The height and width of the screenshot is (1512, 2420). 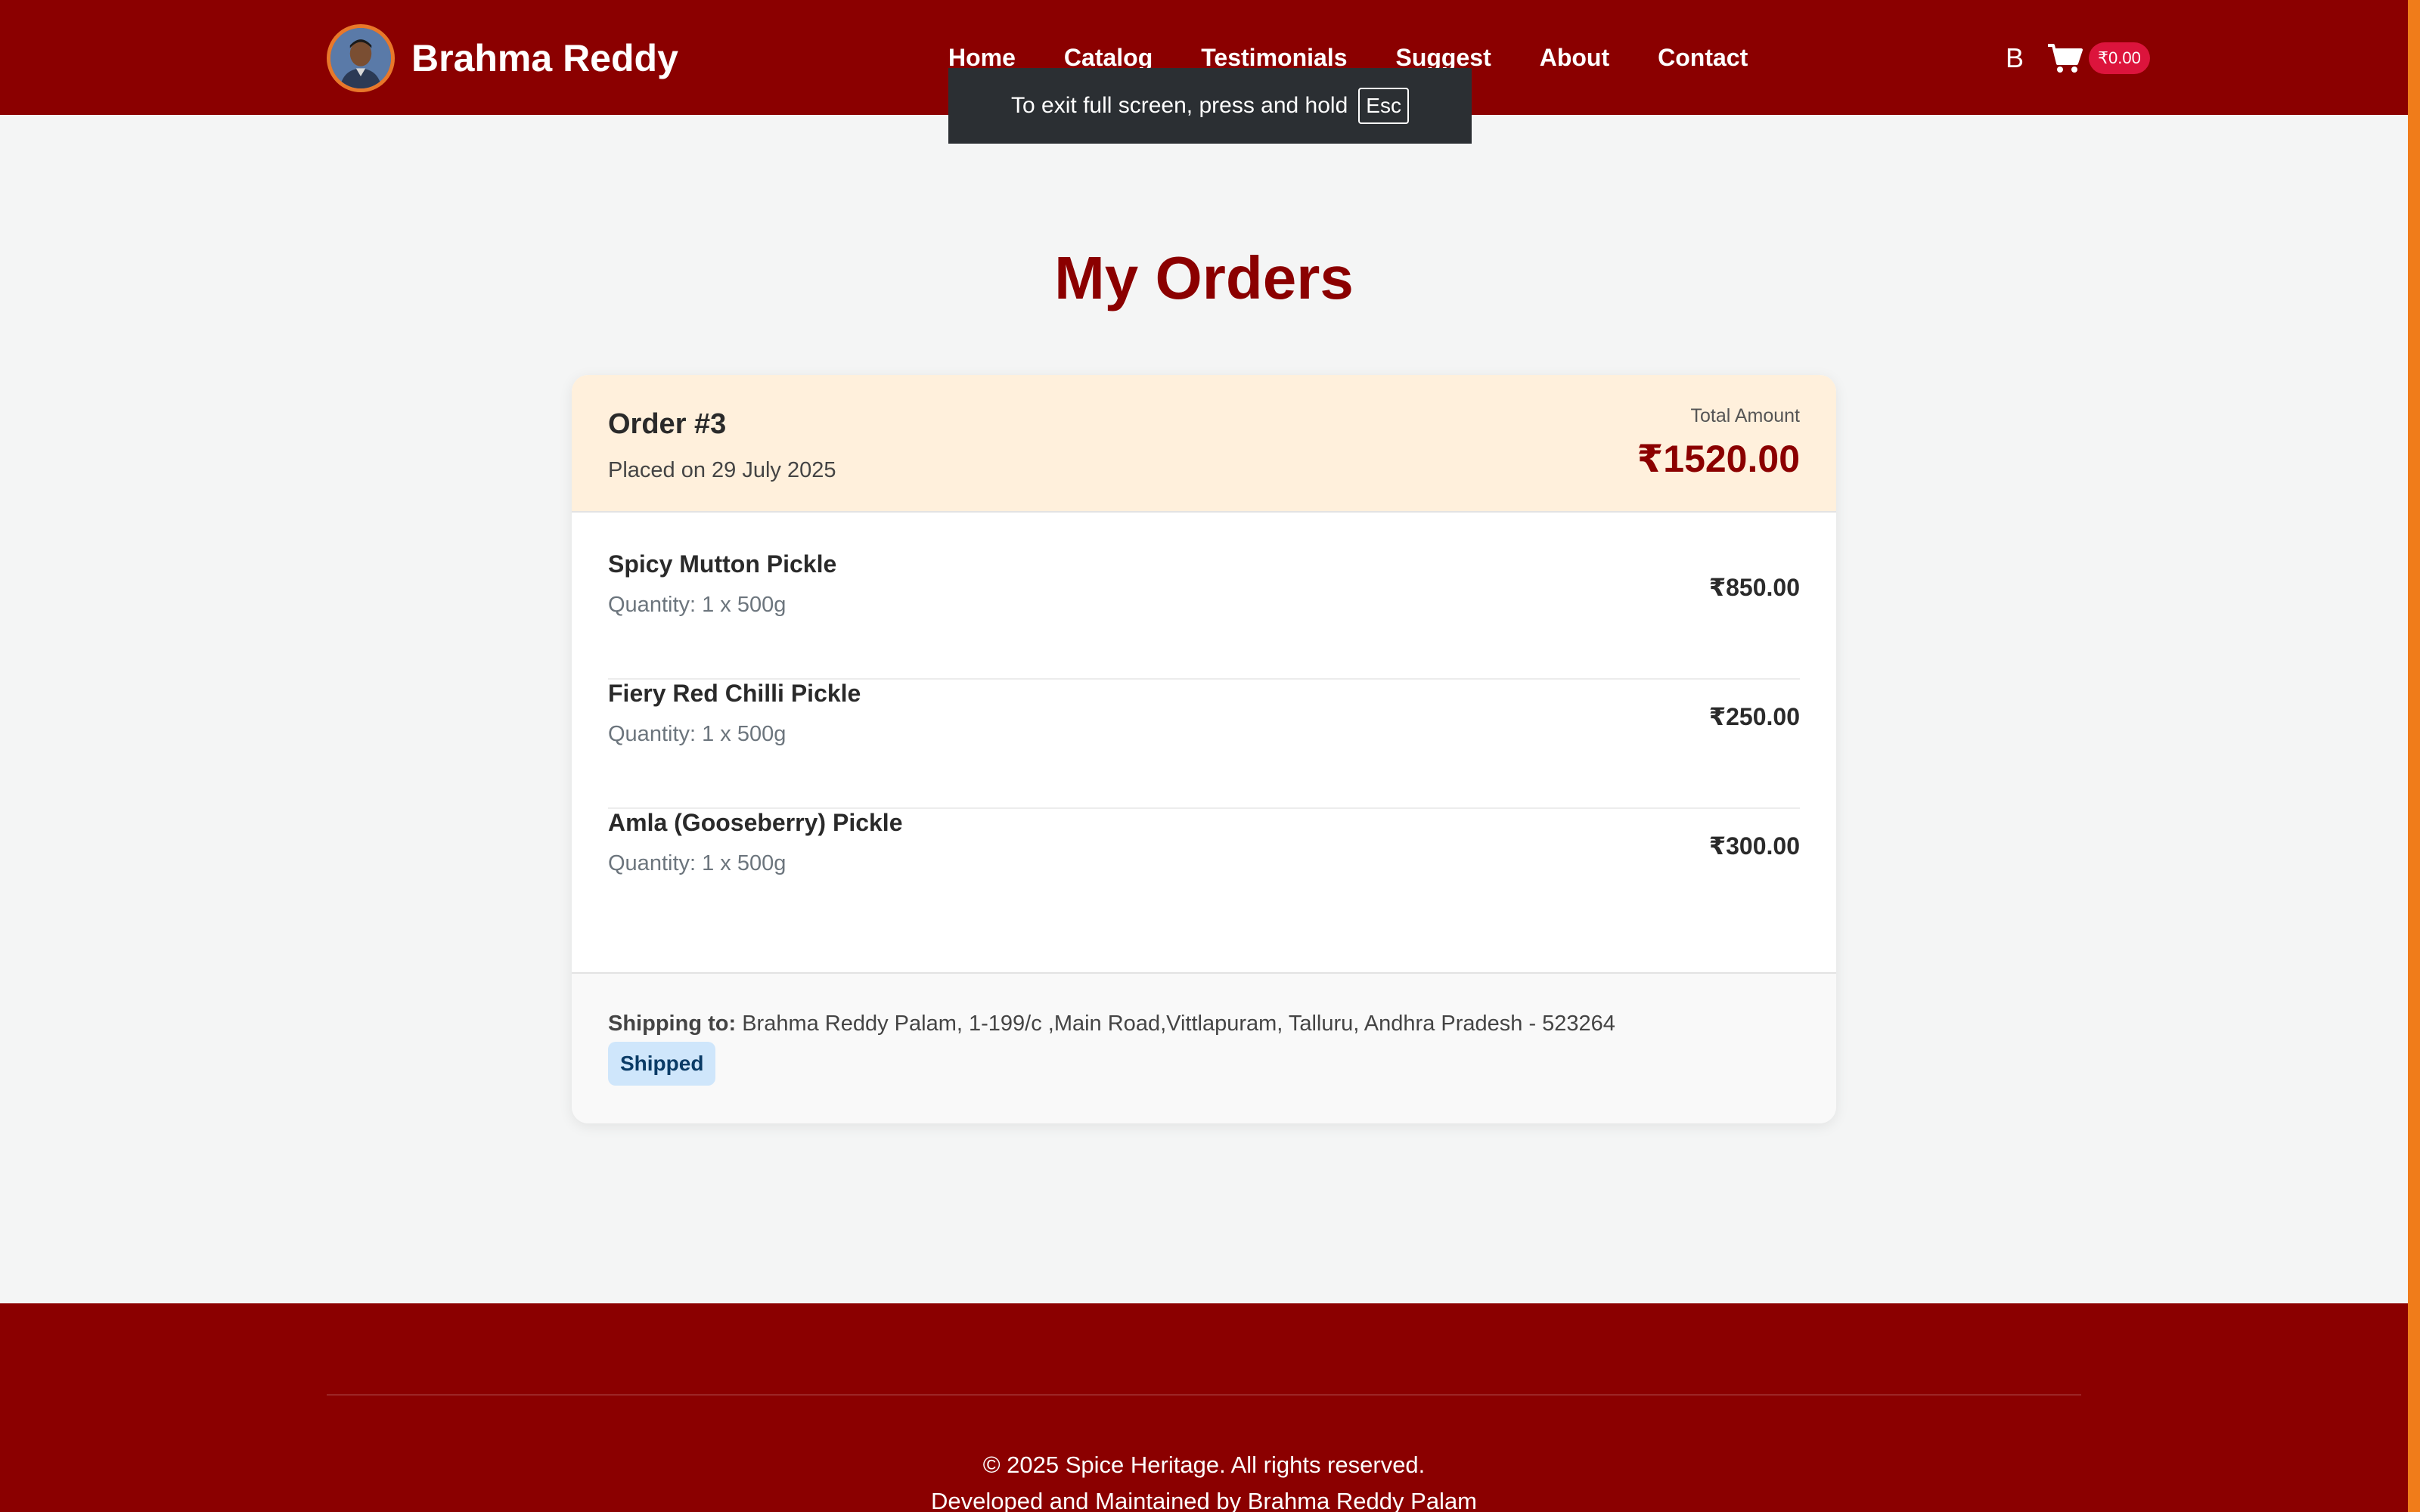 I want to click on total-amount-label: Total Amount, so click(x=1745, y=415).